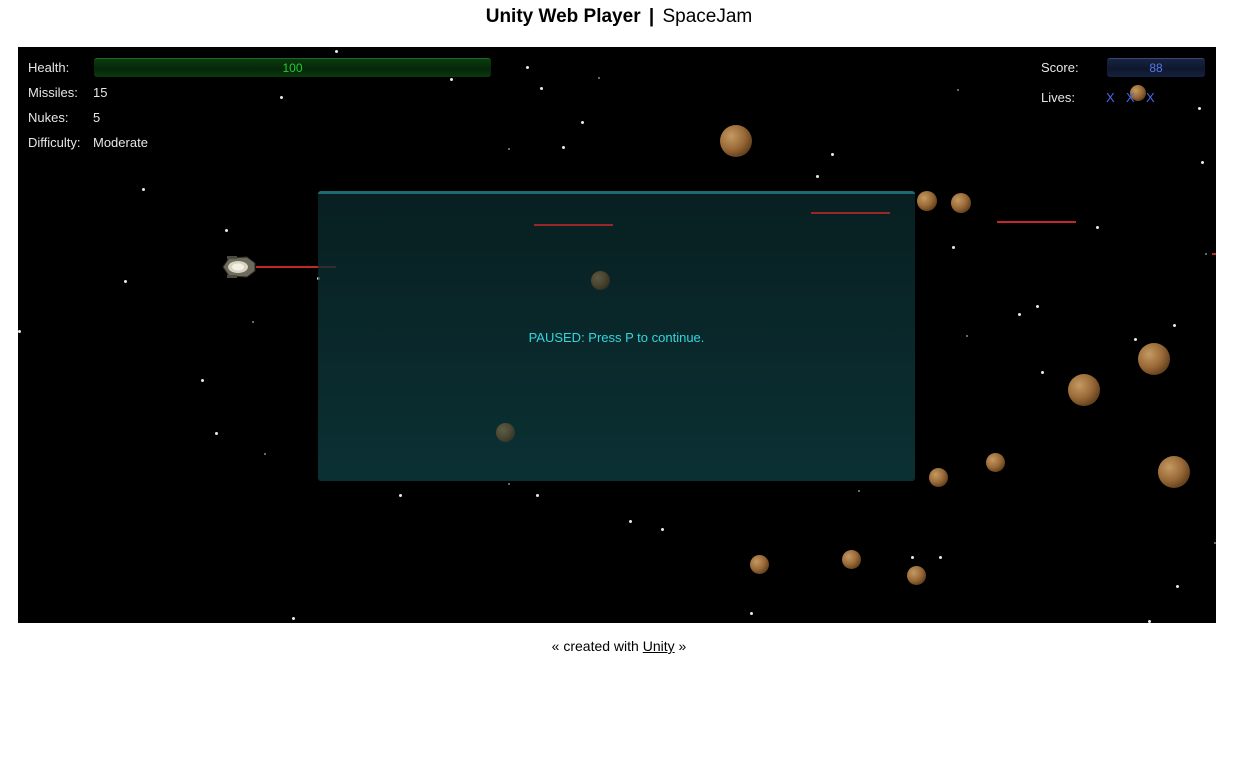  Describe the element at coordinates (48, 117) in the screenshot. I see `nukes-label: Nukes:` at that location.